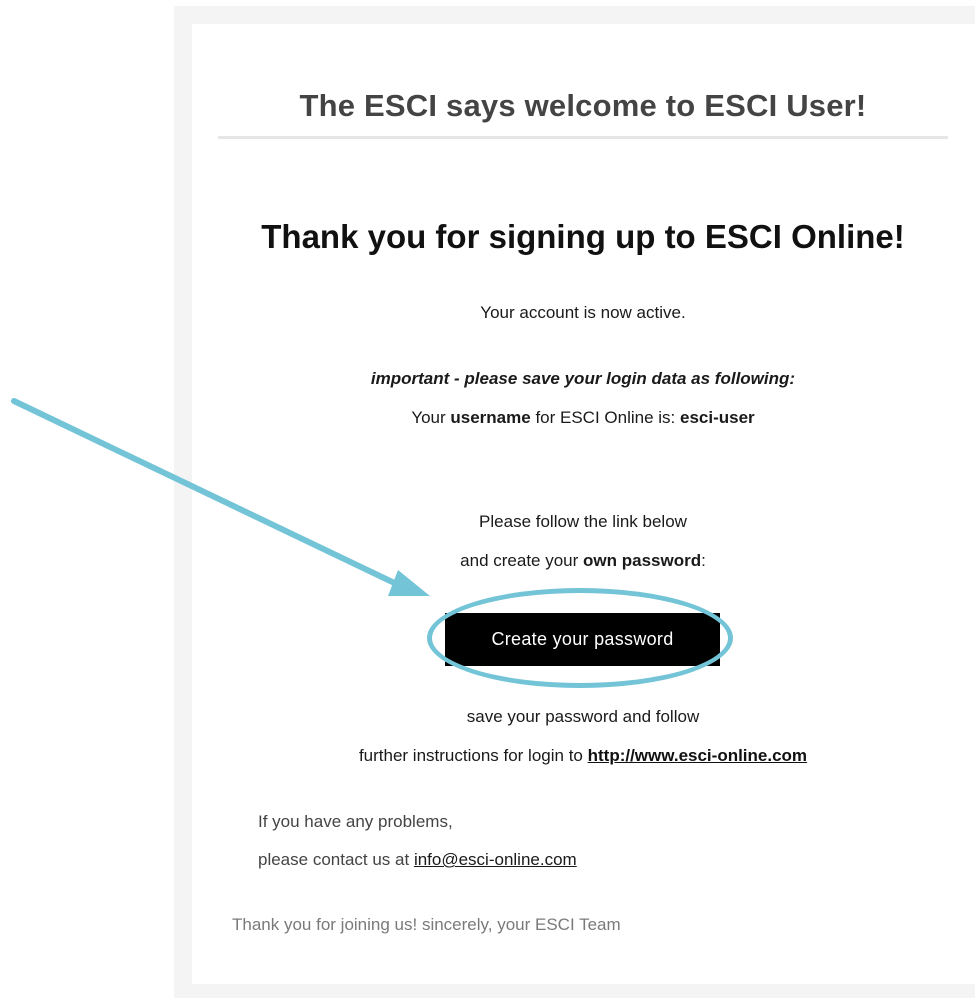  What do you see at coordinates (583, 521) in the screenshot?
I see `follow-link-text: Please follow the link below` at bounding box center [583, 521].